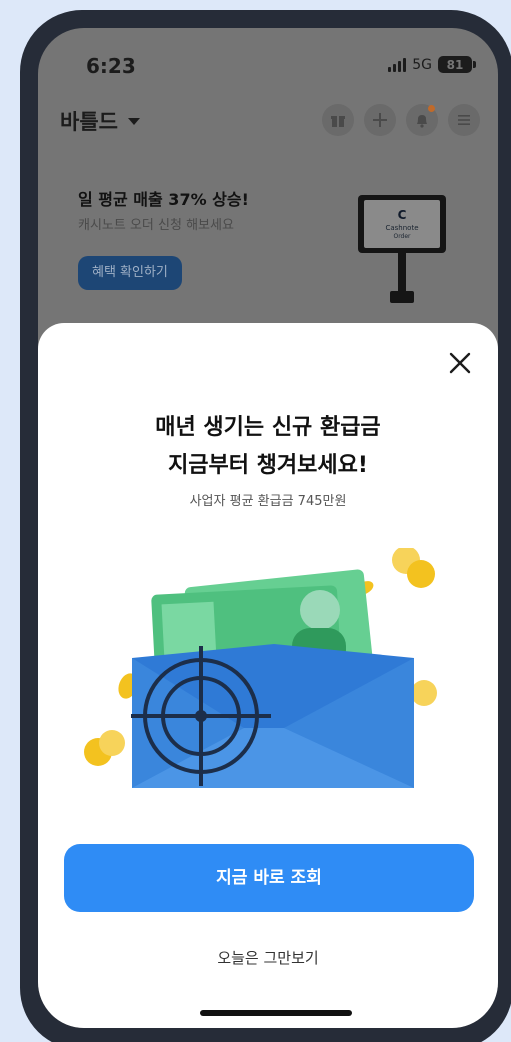 This screenshot has width=511, height=1042. I want to click on device-label-text: Order, so click(402, 236).